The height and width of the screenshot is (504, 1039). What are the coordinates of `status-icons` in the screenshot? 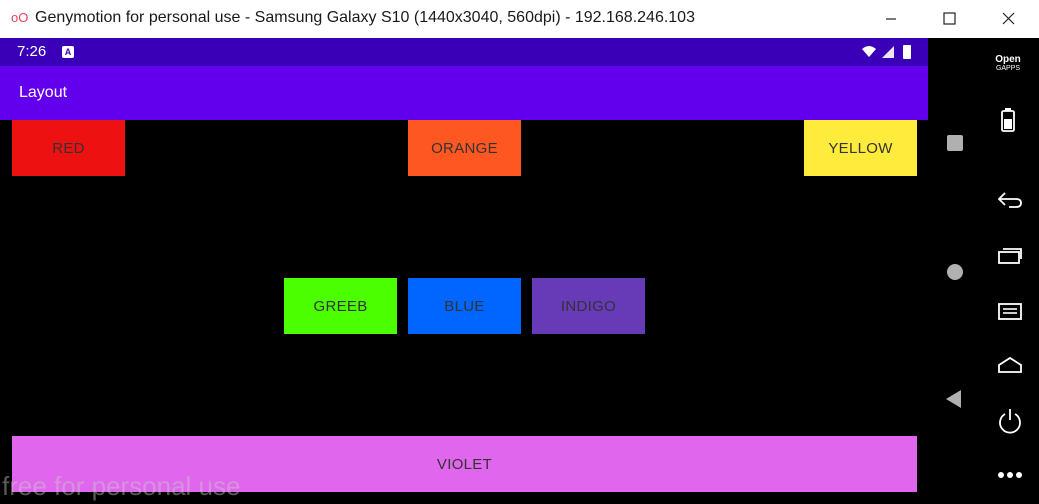 It's located at (886, 52).